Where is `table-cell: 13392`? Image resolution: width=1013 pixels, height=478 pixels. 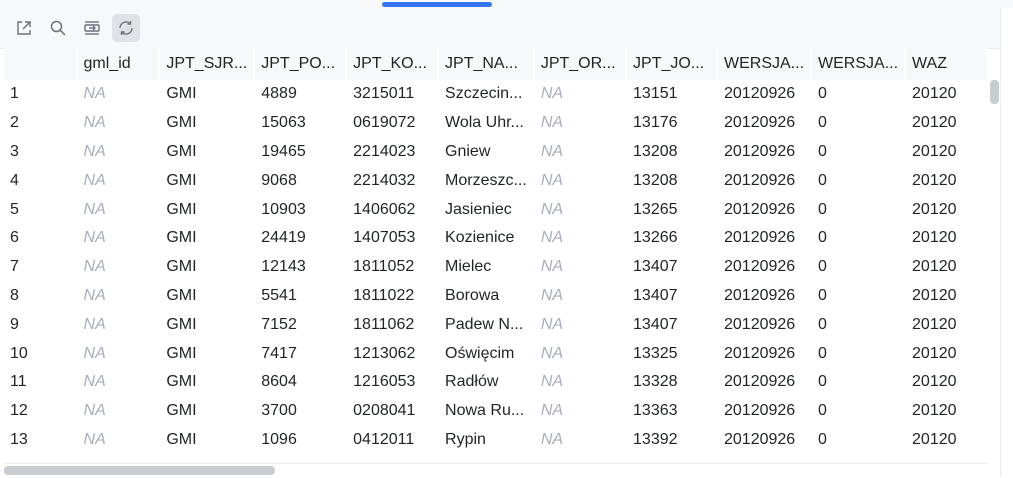
table-cell: 13392 is located at coordinates (672, 440).